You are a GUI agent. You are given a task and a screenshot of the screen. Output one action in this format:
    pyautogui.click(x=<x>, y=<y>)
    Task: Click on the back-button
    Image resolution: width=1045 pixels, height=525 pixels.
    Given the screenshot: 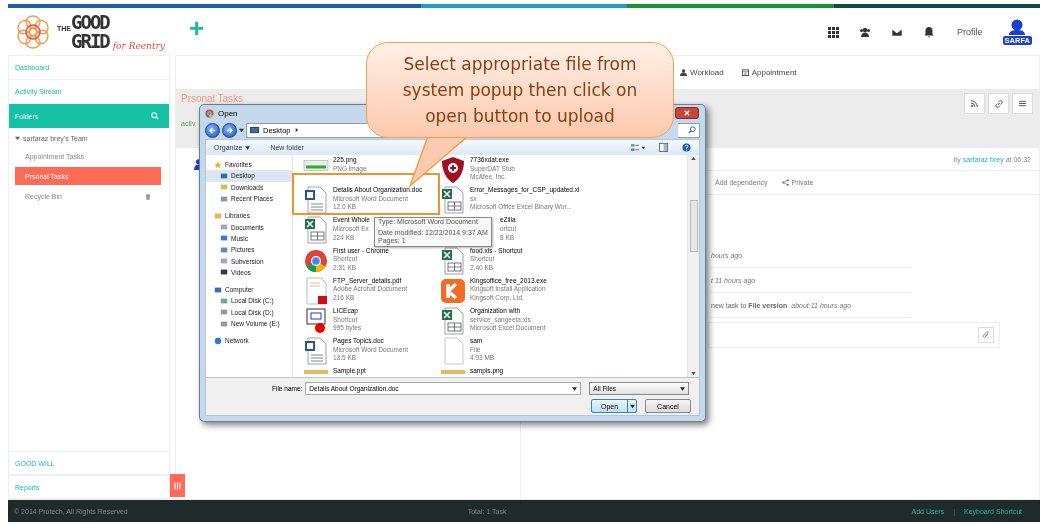 What is the action you would take?
    pyautogui.click(x=212, y=130)
    